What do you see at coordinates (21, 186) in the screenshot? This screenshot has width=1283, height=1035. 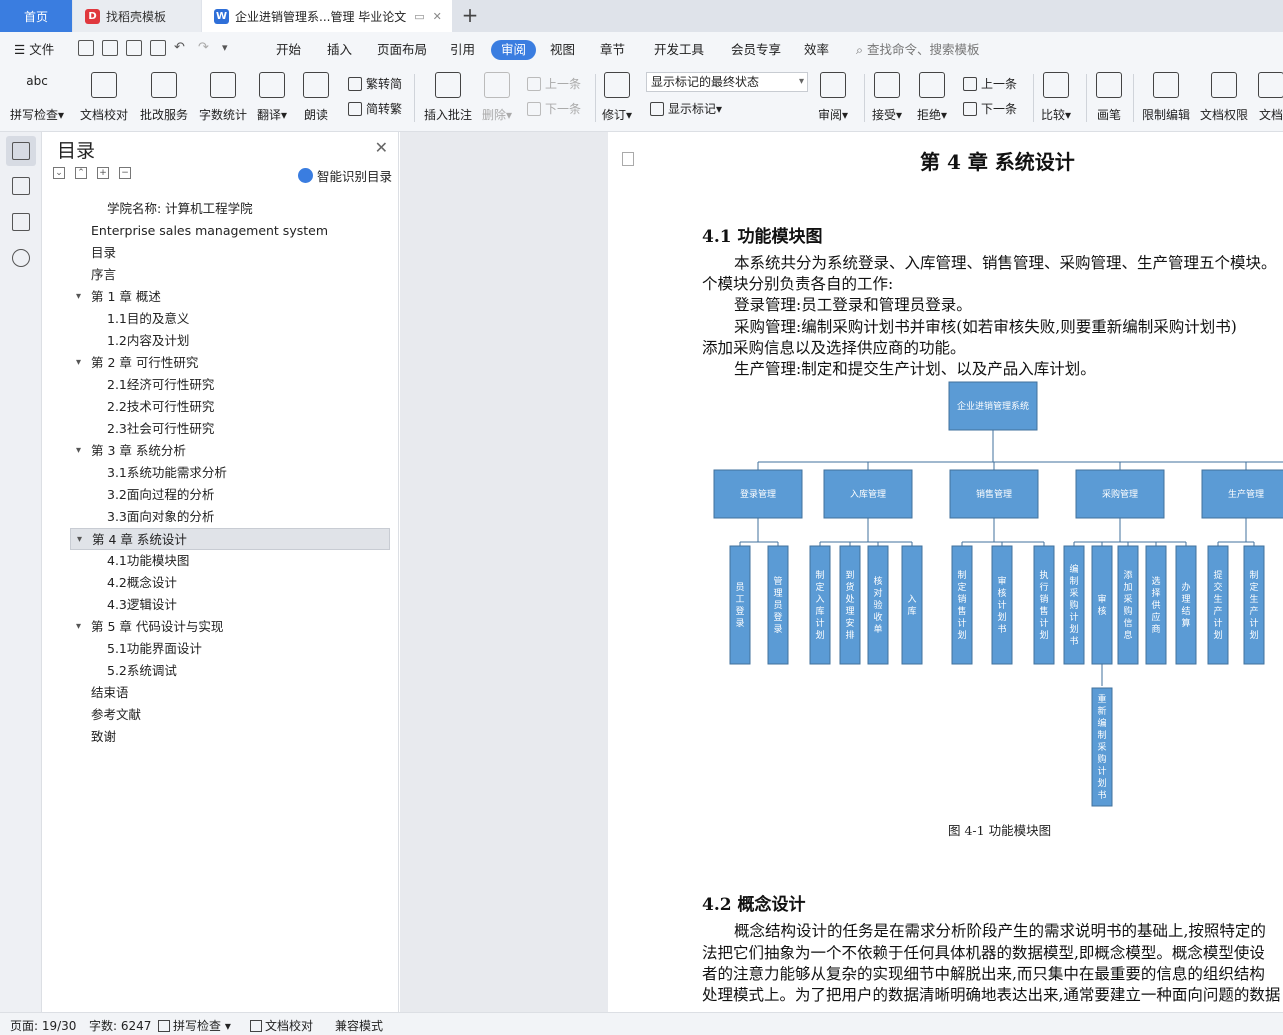 I see `chapter-nav-icon` at bounding box center [21, 186].